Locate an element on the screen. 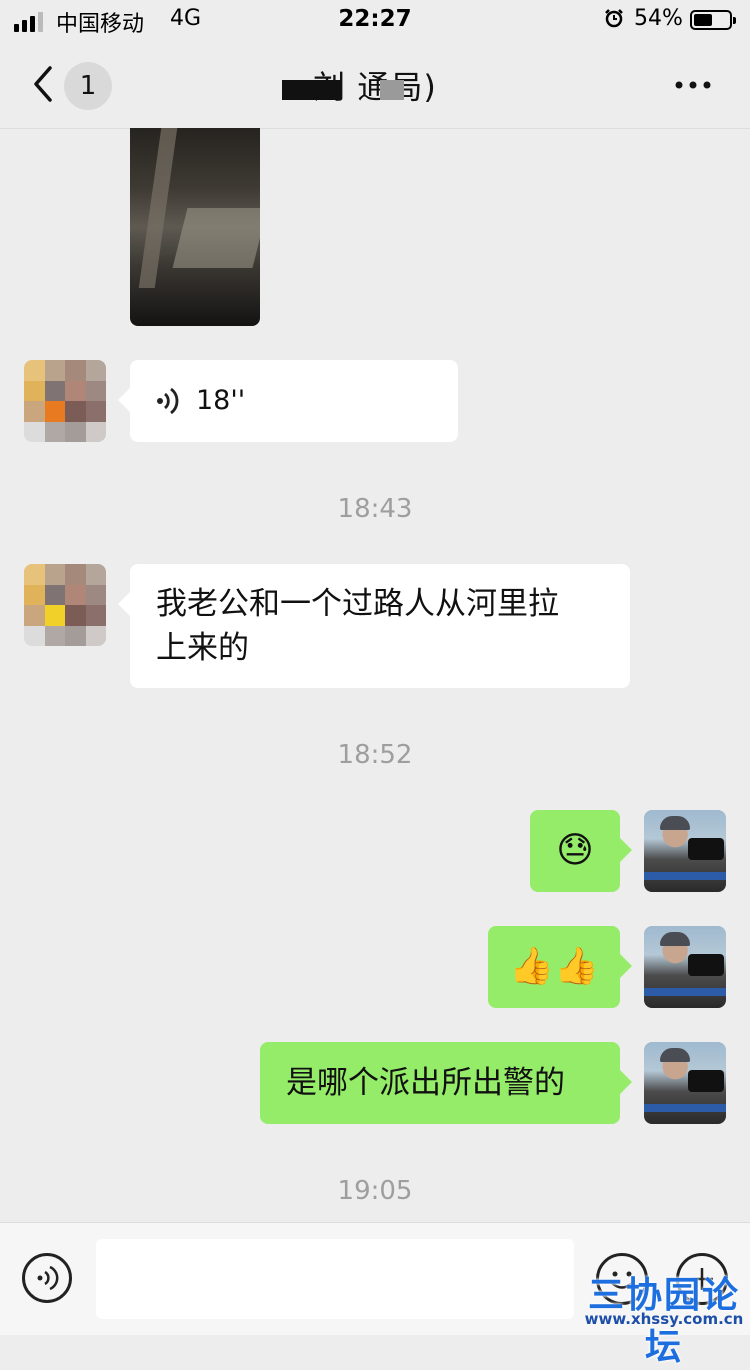 The height and width of the screenshot is (1370, 750). message-text-line: 我老公和一个过路人从河里拉 is located at coordinates (357, 604).